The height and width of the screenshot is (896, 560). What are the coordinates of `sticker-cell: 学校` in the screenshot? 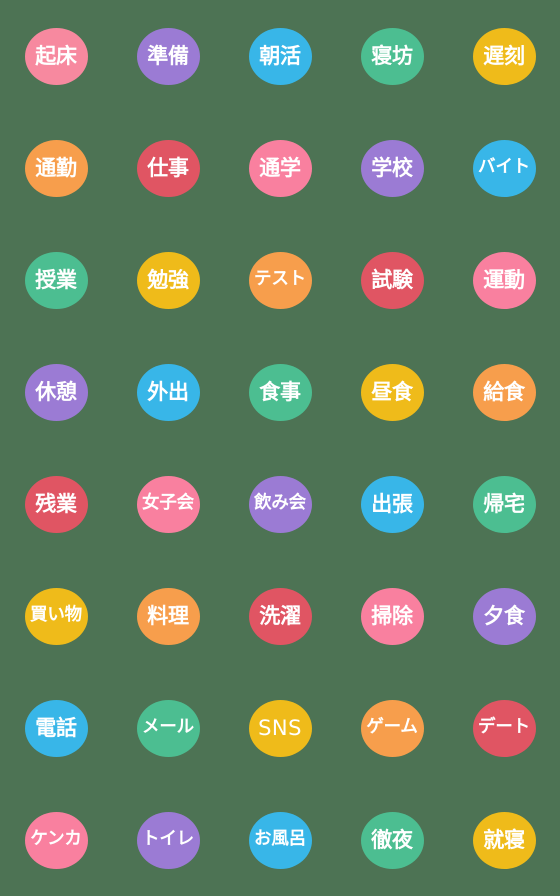 It's located at (392, 168).